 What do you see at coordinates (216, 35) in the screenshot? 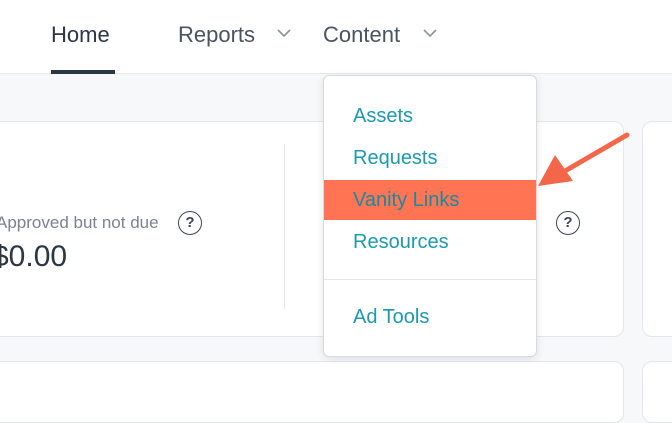
I see `nav-reports: Reports` at bounding box center [216, 35].